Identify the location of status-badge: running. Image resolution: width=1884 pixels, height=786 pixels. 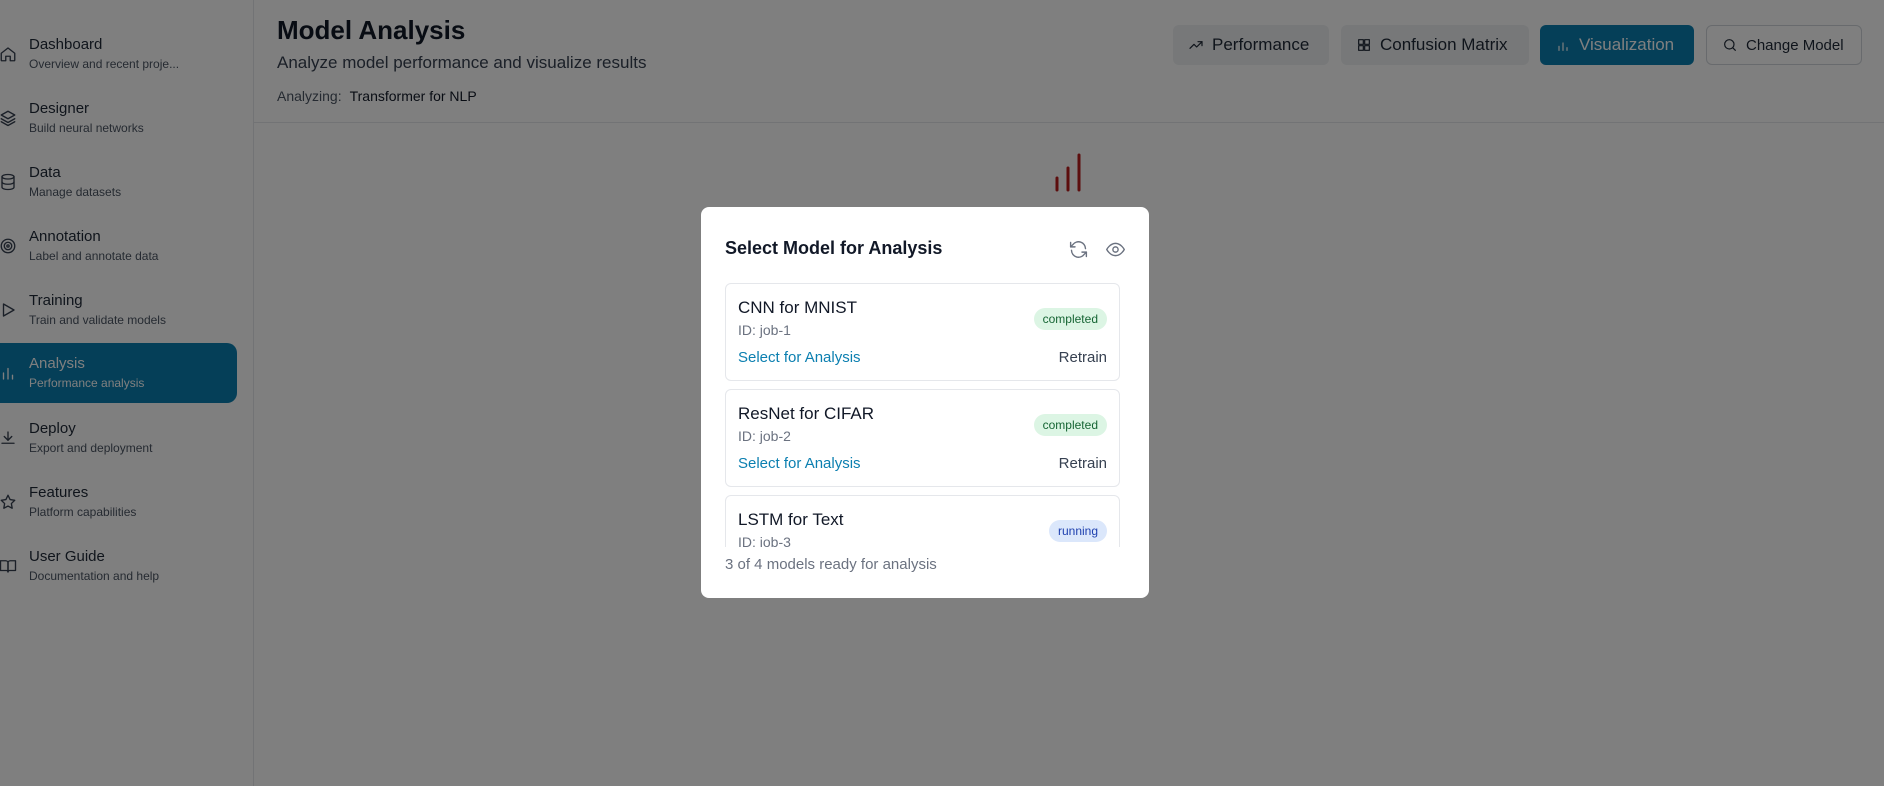
(1077, 531).